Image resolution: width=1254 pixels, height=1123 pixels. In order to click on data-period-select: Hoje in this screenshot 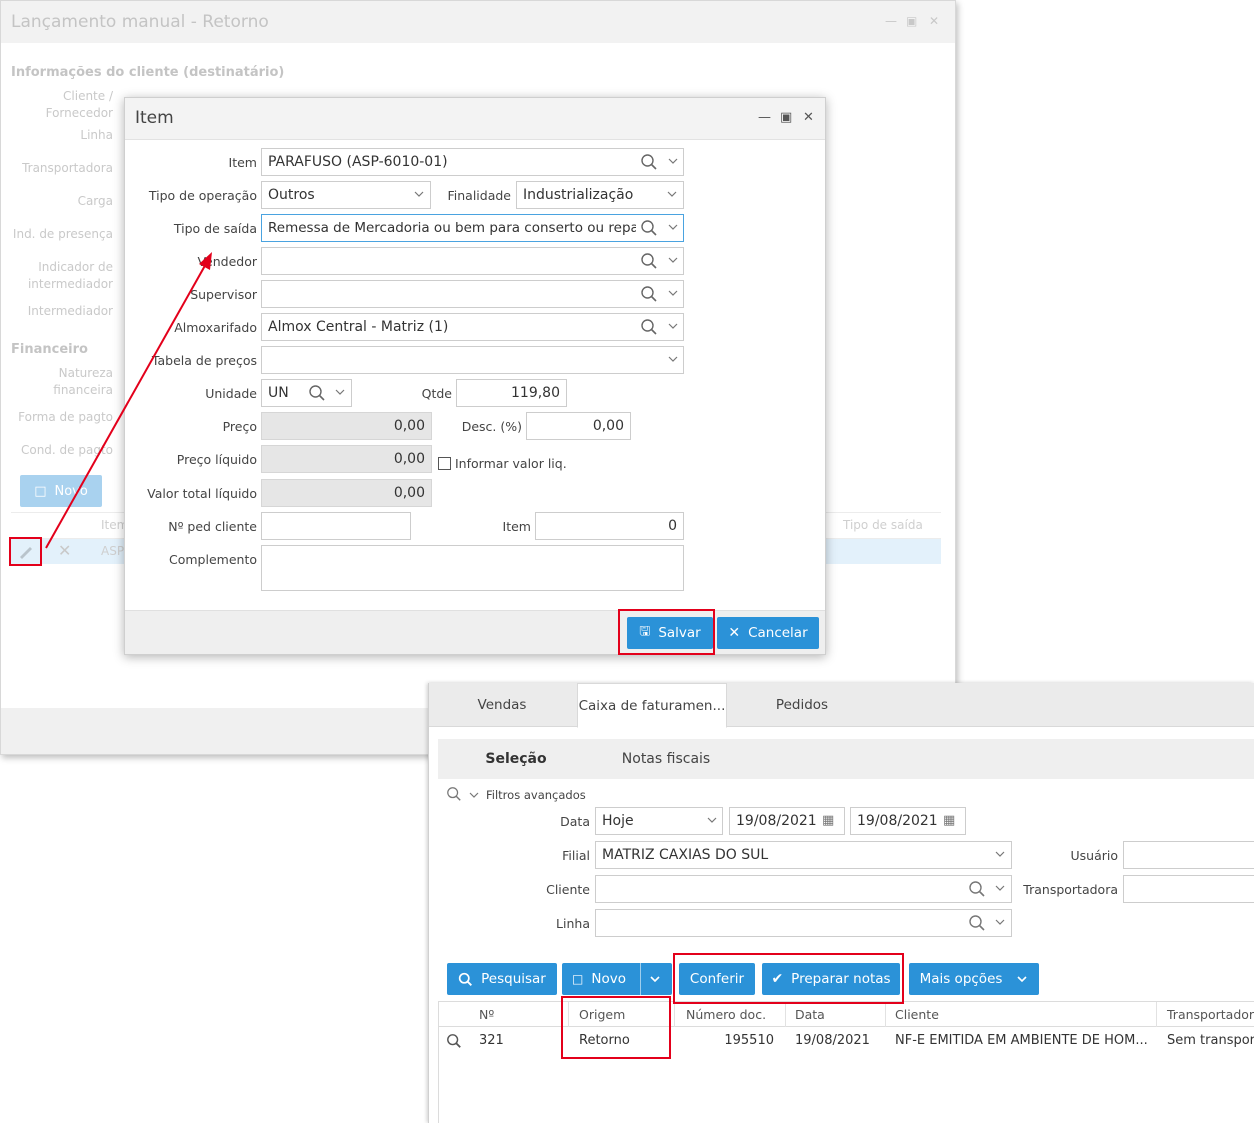, I will do `click(659, 821)`.